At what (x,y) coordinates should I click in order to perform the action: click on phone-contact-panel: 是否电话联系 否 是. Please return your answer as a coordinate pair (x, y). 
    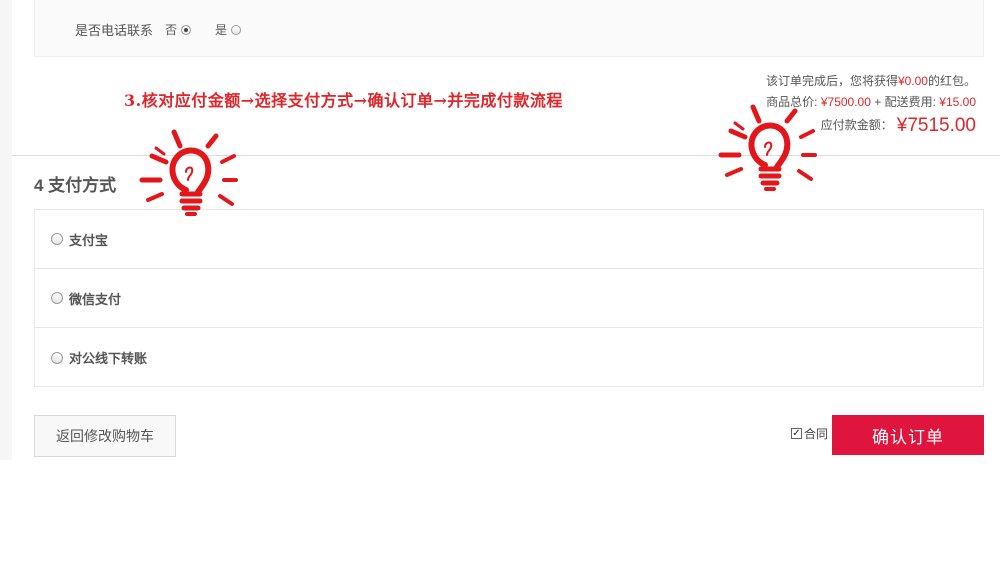
    Looking at the image, I should click on (509, 28).